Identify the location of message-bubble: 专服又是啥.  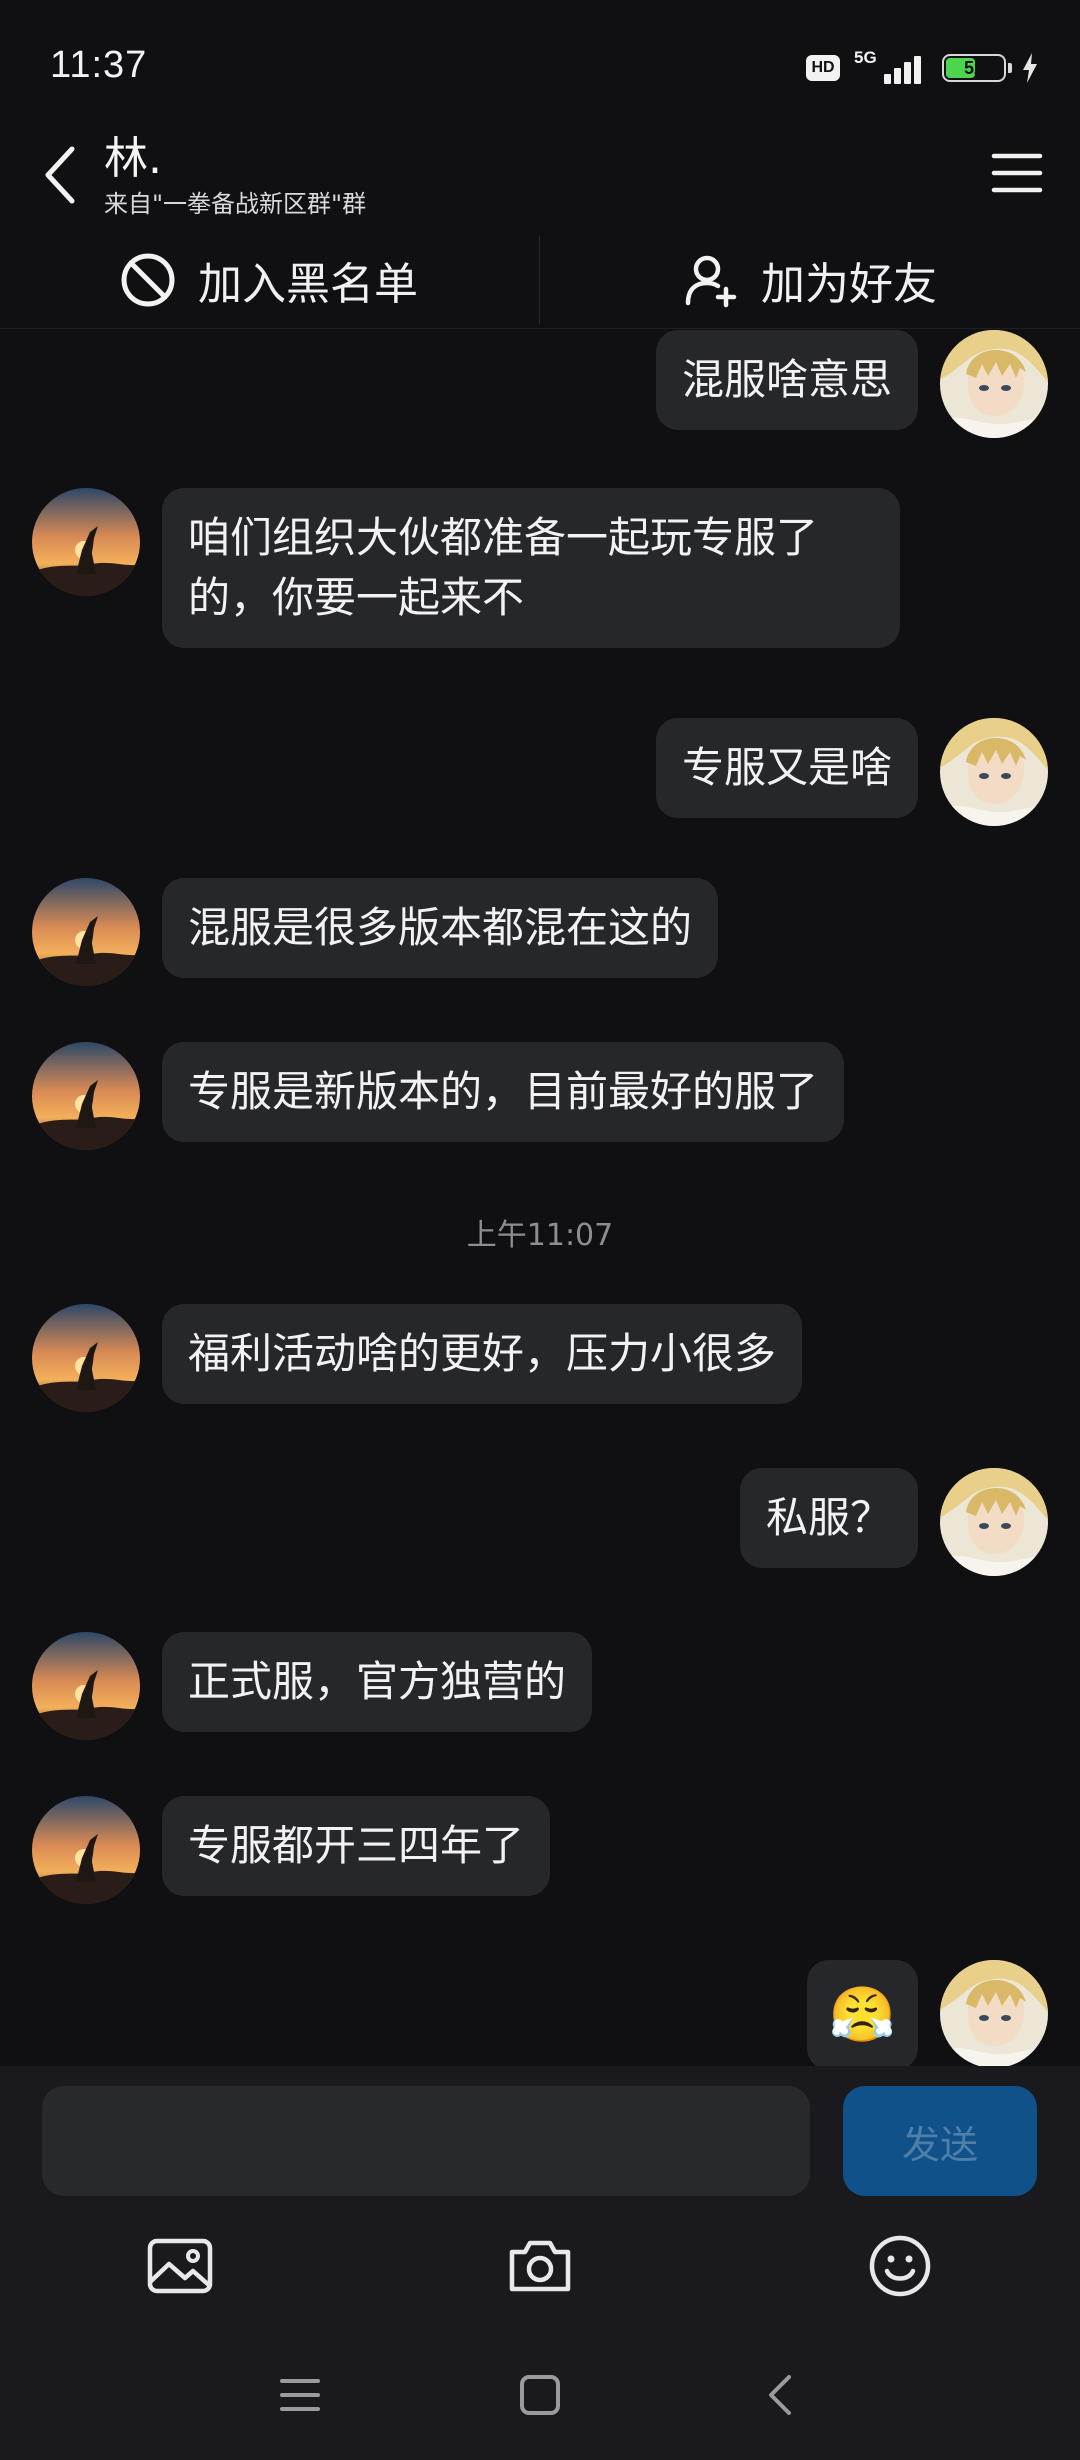
(786, 768).